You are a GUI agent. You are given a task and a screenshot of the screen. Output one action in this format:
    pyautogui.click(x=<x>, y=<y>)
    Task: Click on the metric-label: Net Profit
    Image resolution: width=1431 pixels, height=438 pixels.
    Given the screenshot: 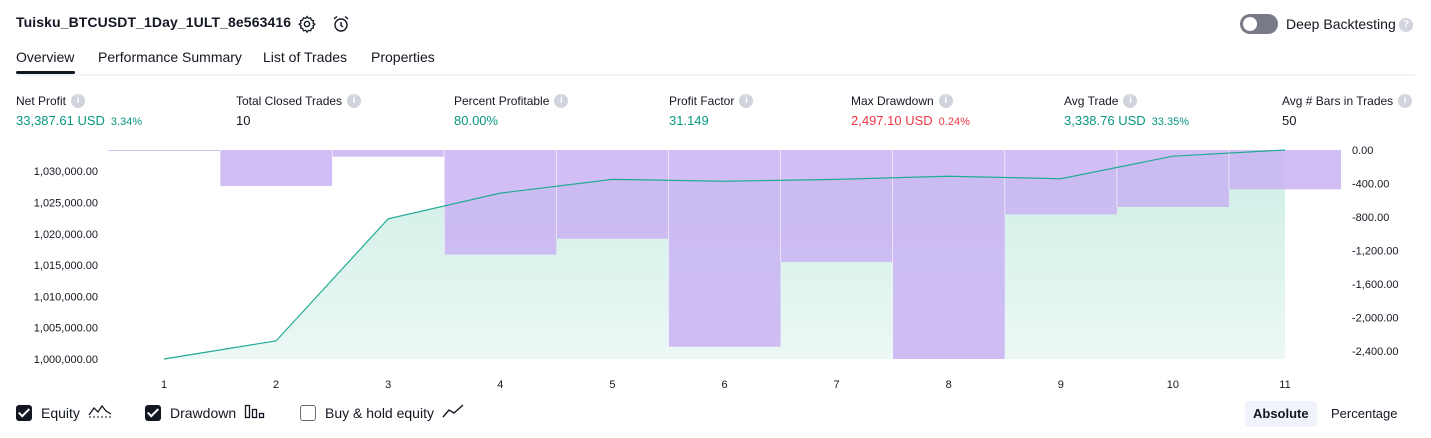 What is the action you would take?
    pyautogui.click(x=41, y=101)
    